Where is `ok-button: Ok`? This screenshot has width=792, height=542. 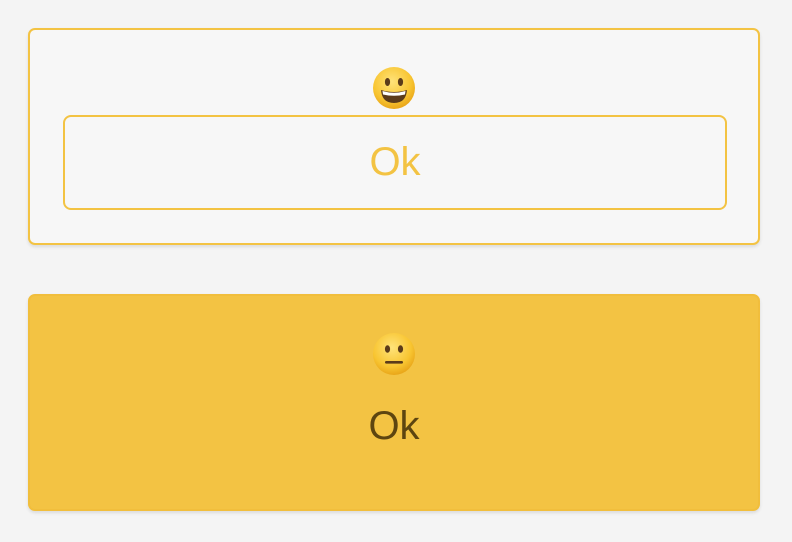 ok-button: Ok is located at coordinates (395, 162).